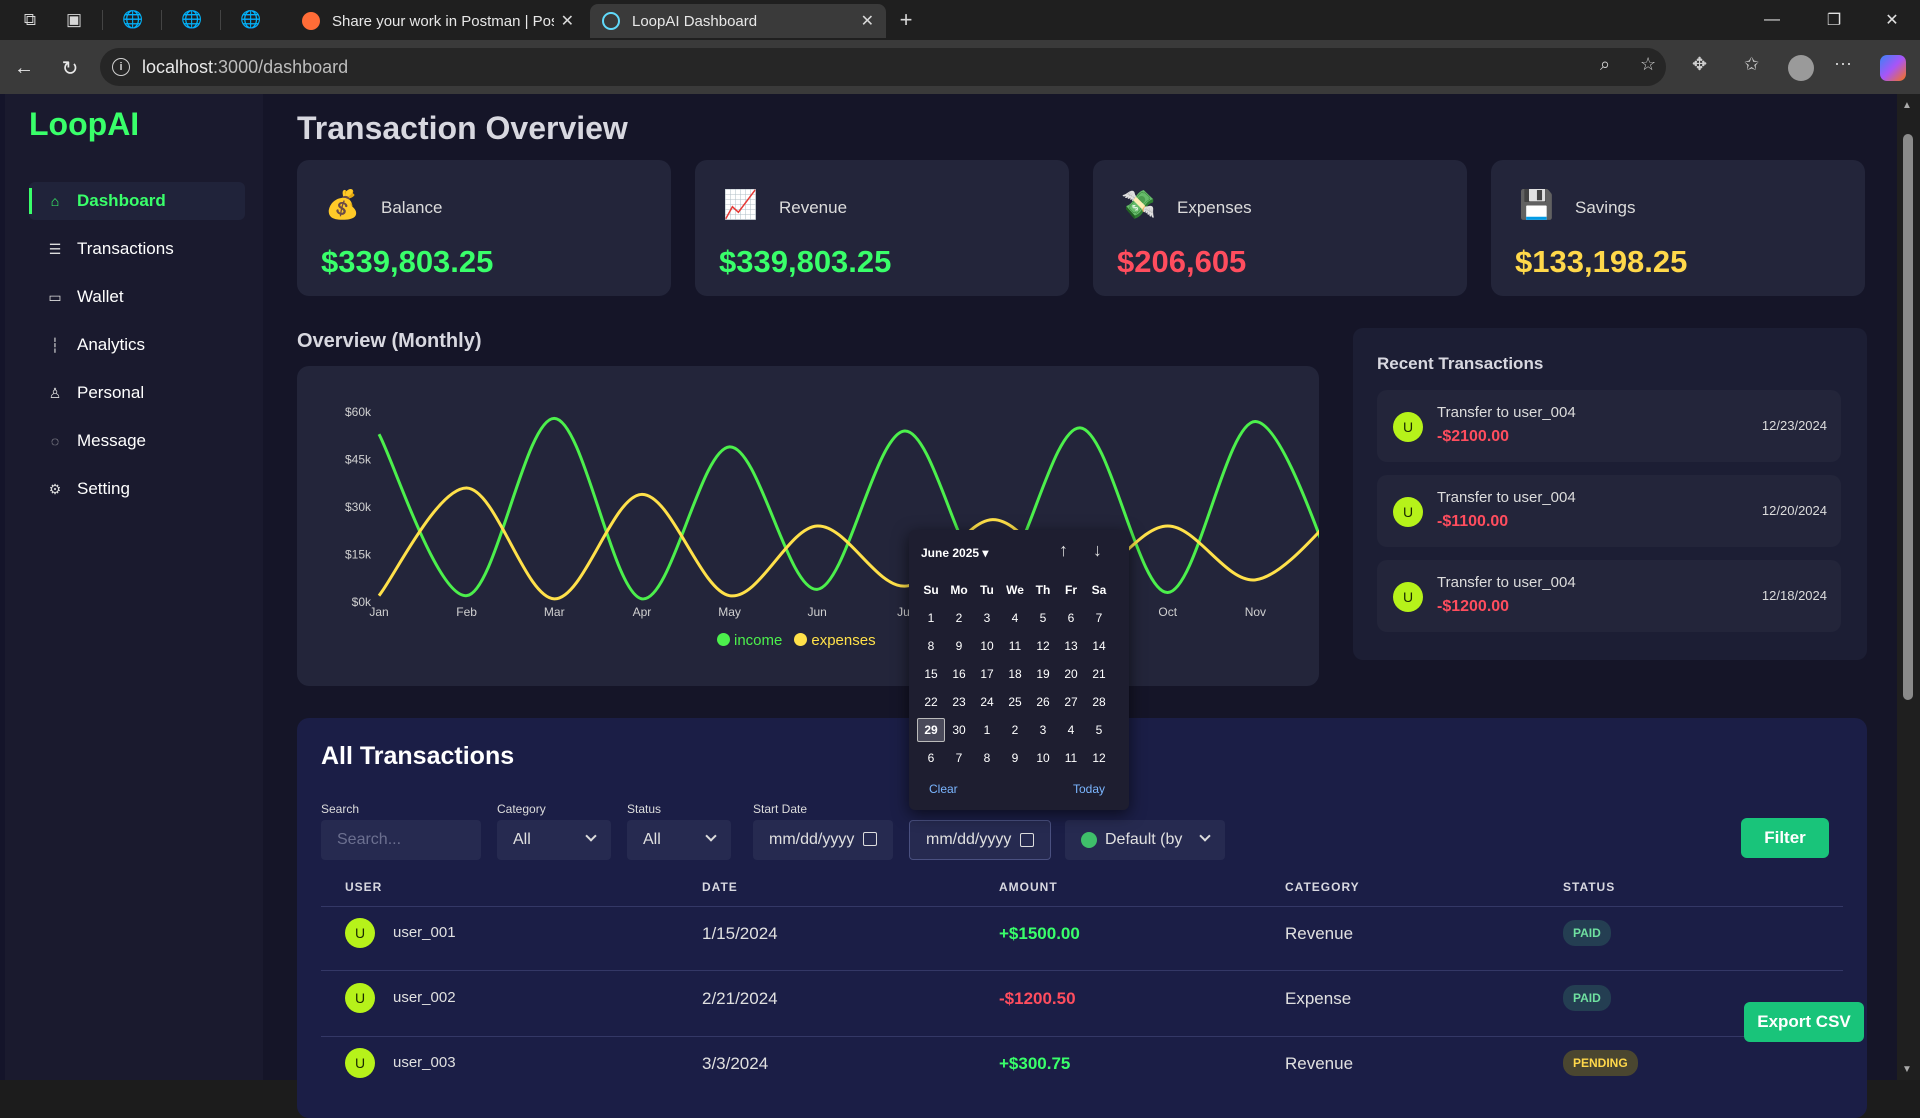 The image size is (1920, 1118). I want to click on status-select: All, so click(679, 840).